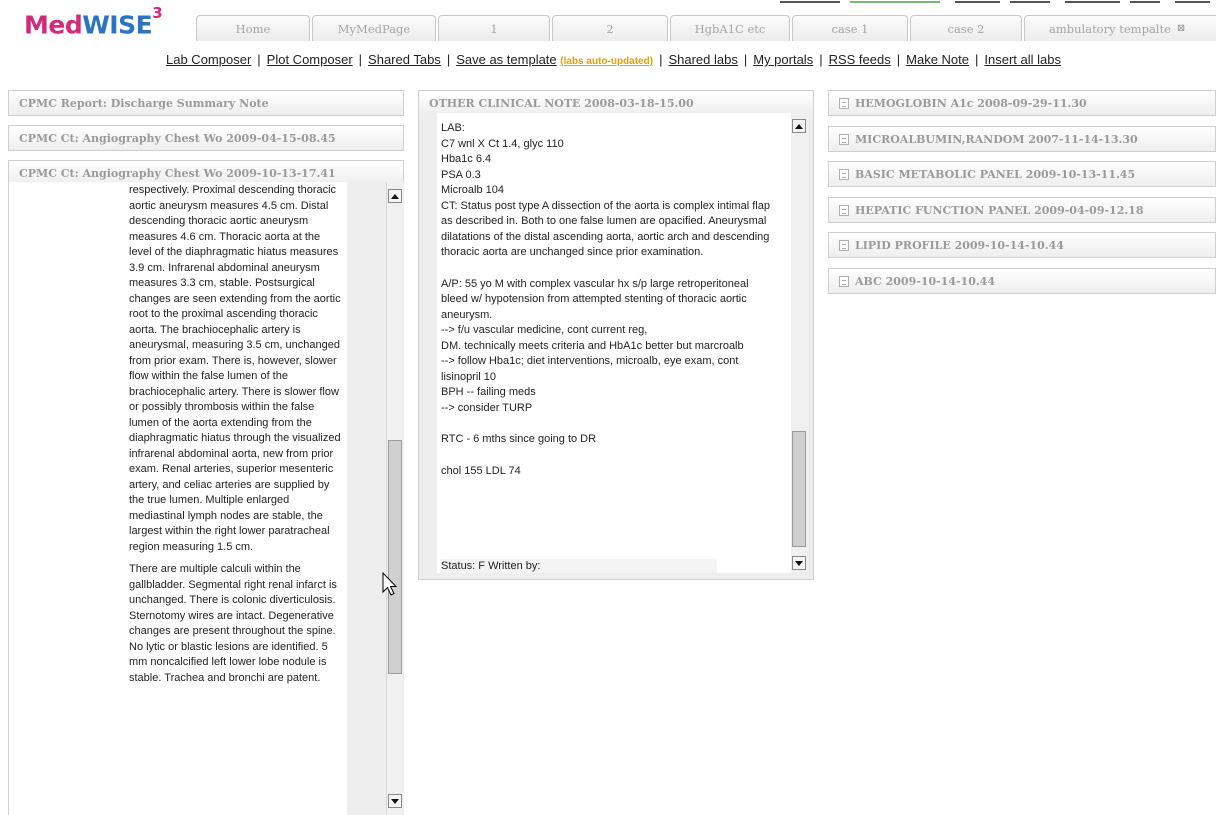  I want to click on portlet-hemoglobin-a1c: HEMOGLOBIN A1c 2008-09-29-11.30, so click(1022, 103).